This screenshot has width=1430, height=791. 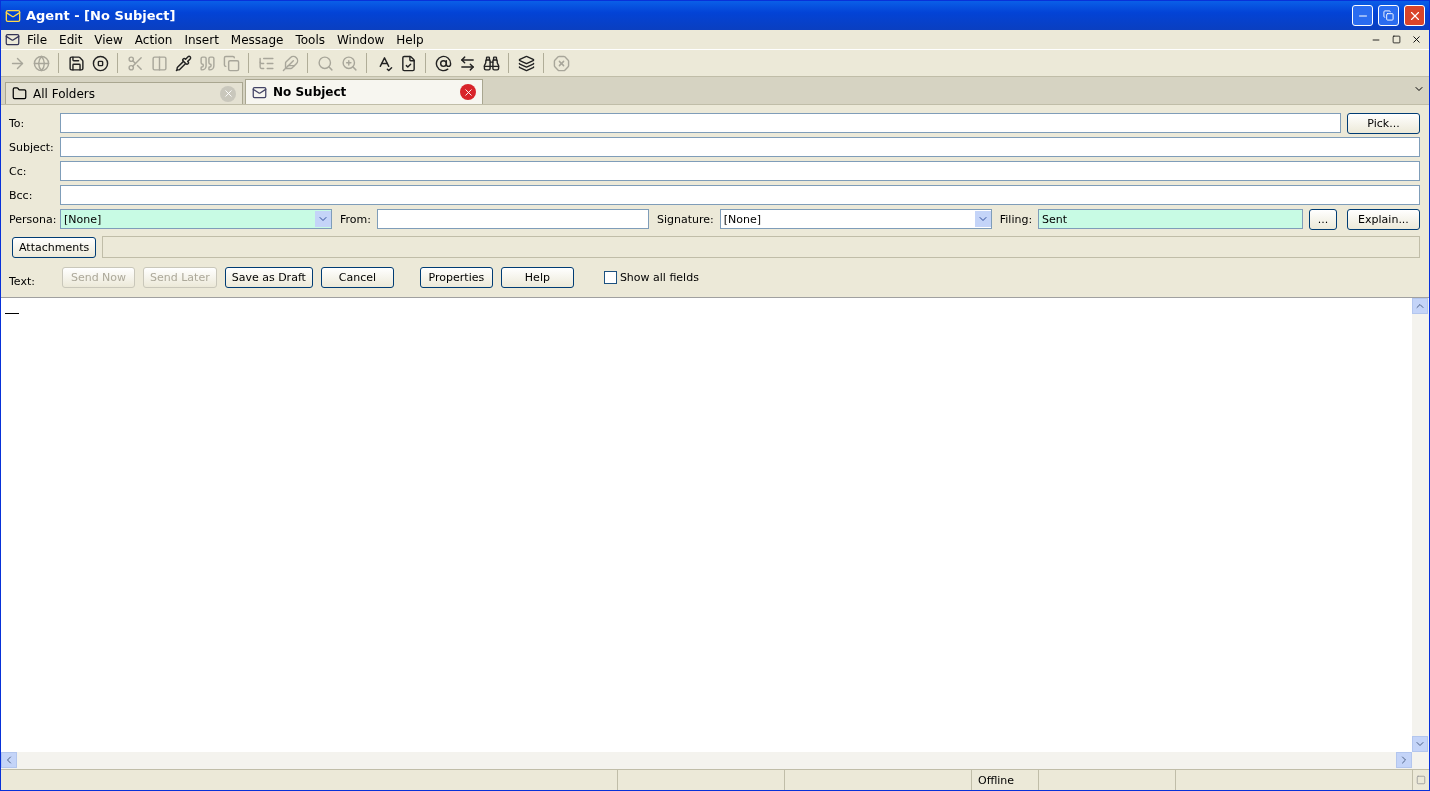 I want to click on scroll-left-icon, so click(x=9, y=760).